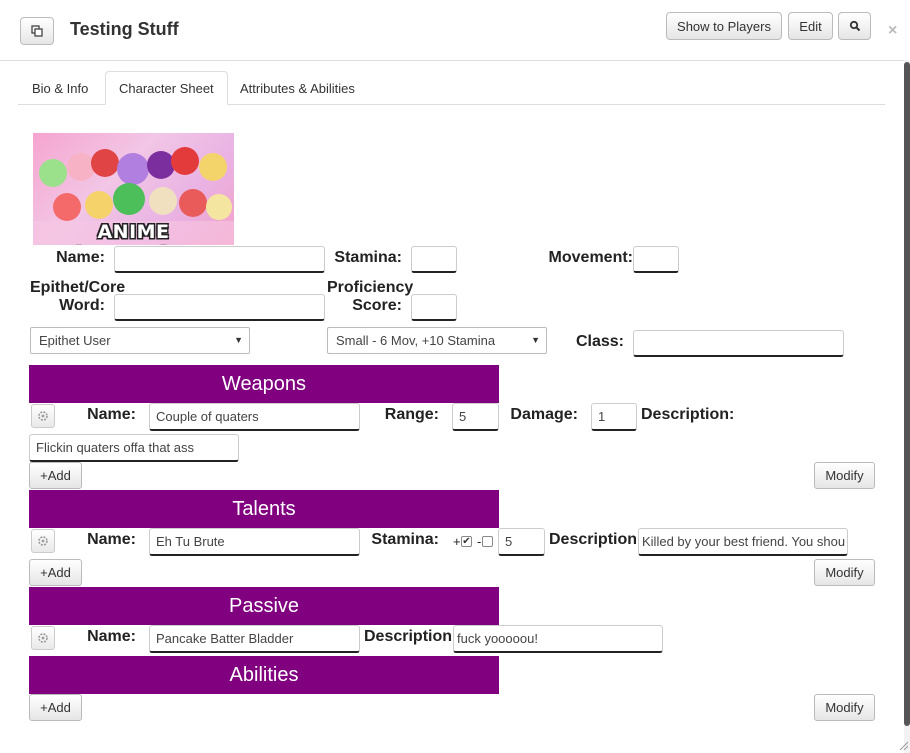 The width and height of the screenshot is (910, 753). What do you see at coordinates (810, 26) in the screenshot?
I see `edit-button: Edit` at bounding box center [810, 26].